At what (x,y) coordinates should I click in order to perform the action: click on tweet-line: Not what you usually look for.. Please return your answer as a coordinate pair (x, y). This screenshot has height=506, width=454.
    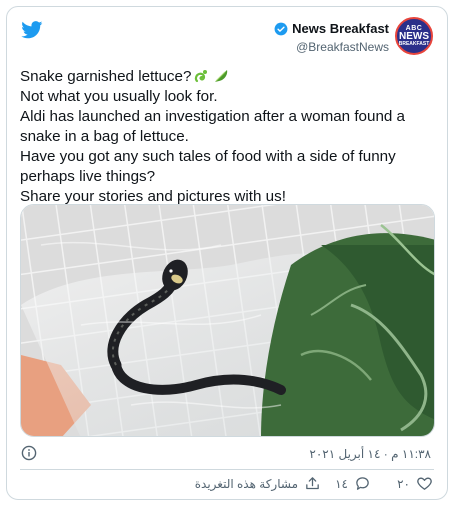
    Looking at the image, I should click on (119, 96).